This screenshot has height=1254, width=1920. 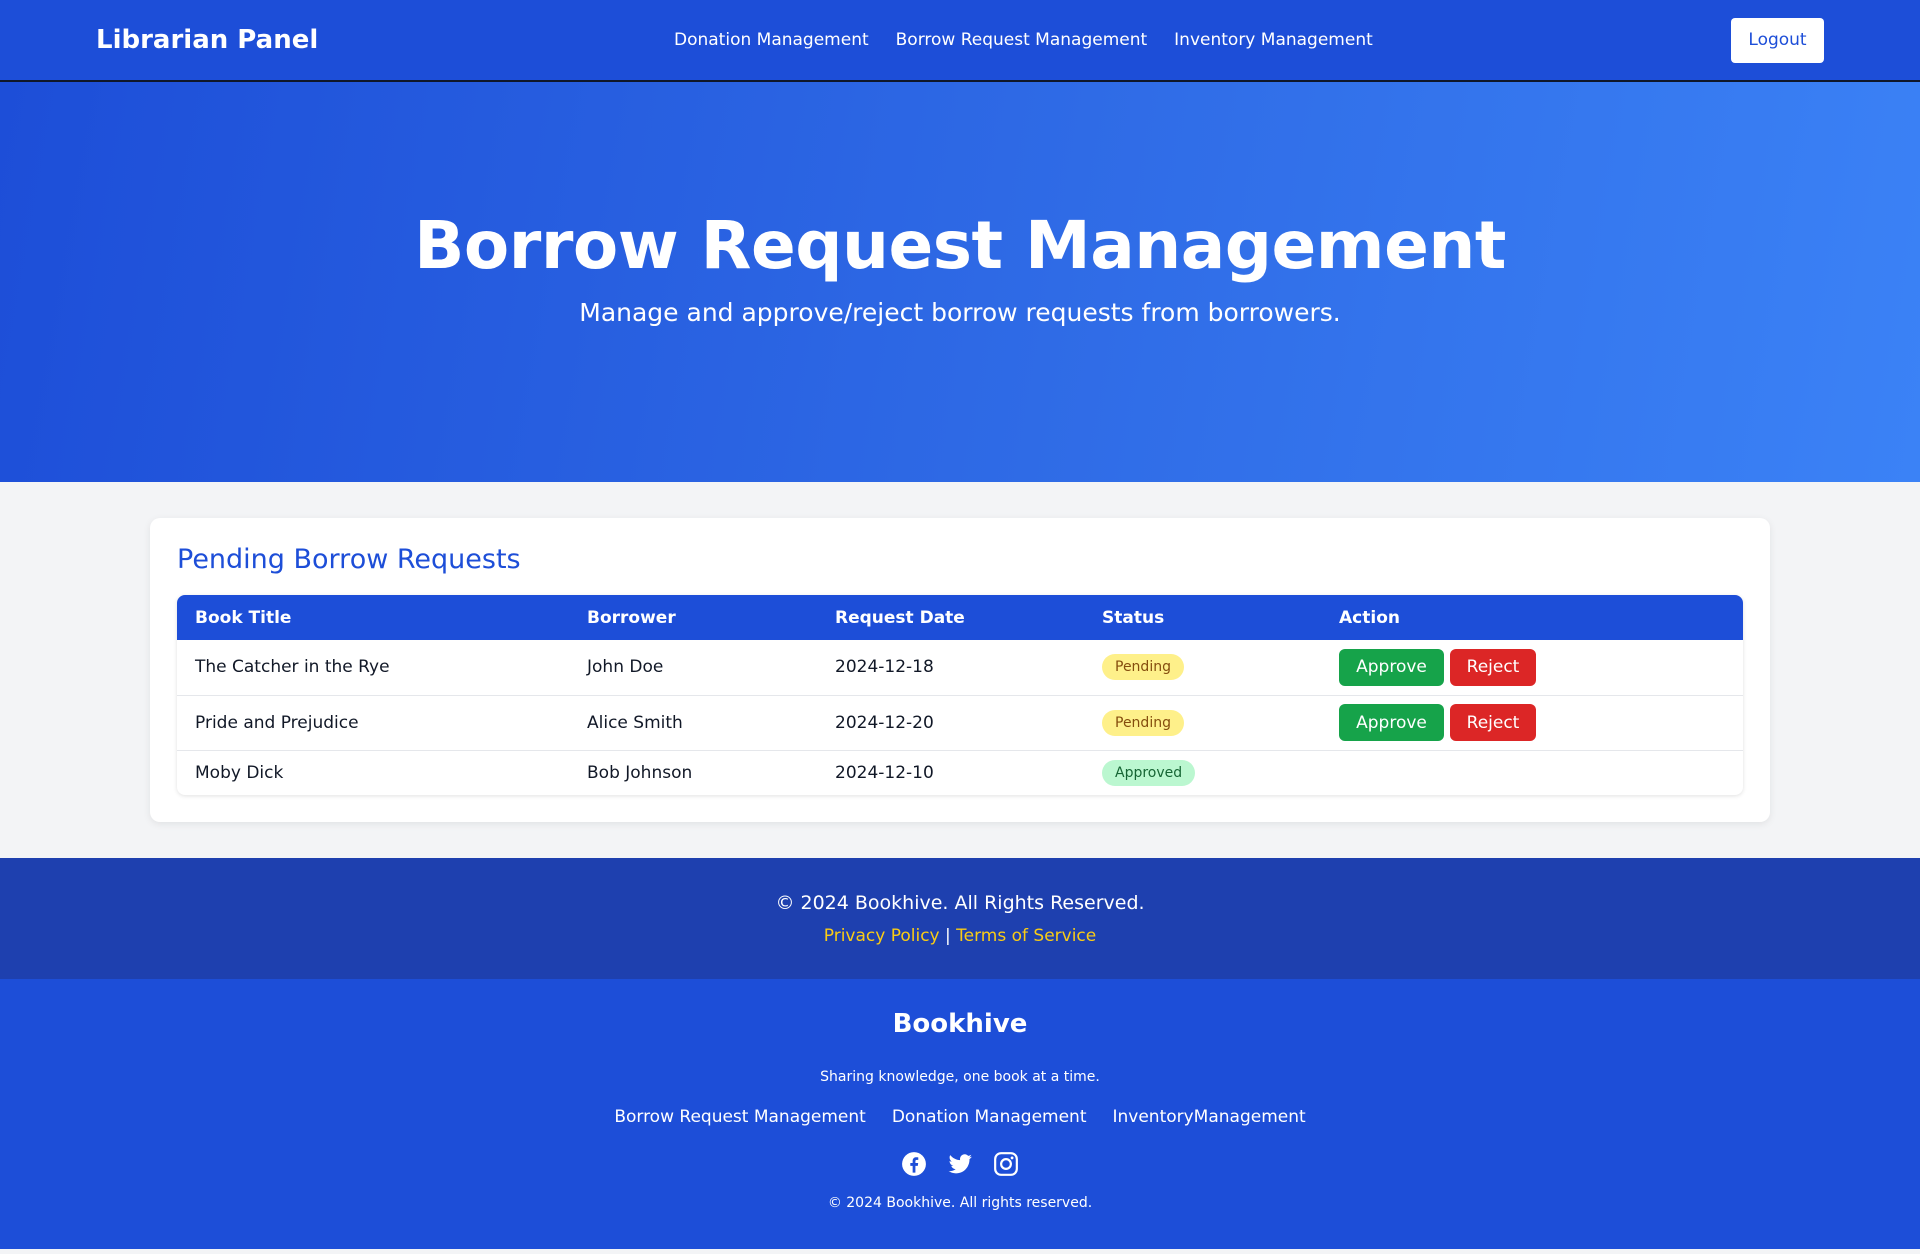 I want to click on footer-brand: Bookhive, so click(x=960, y=1024).